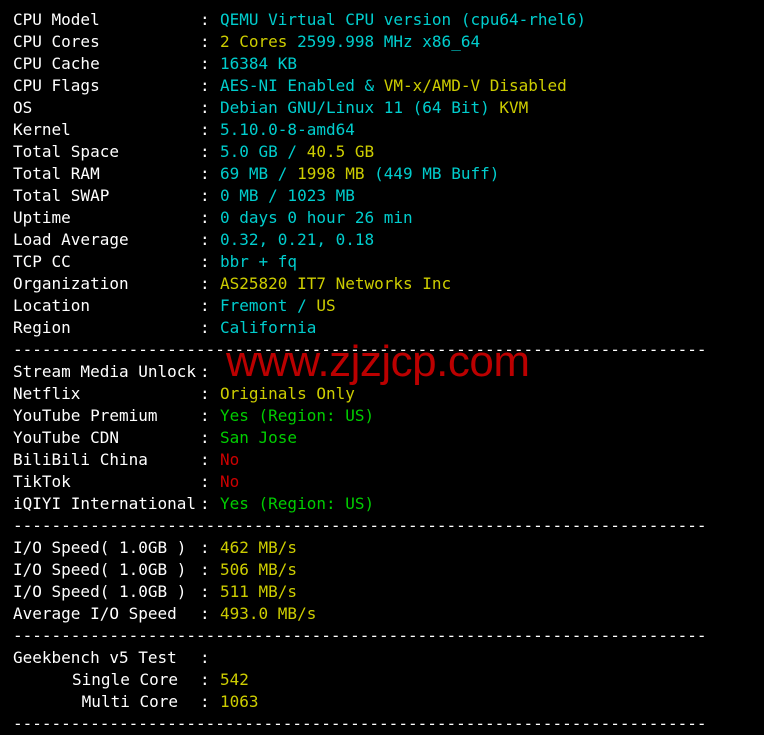 The height and width of the screenshot is (735, 764). Describe the element at coordinates (382, 64) in the screenshot. I see `info-row: CPU Cache:16384 KB` at that location.